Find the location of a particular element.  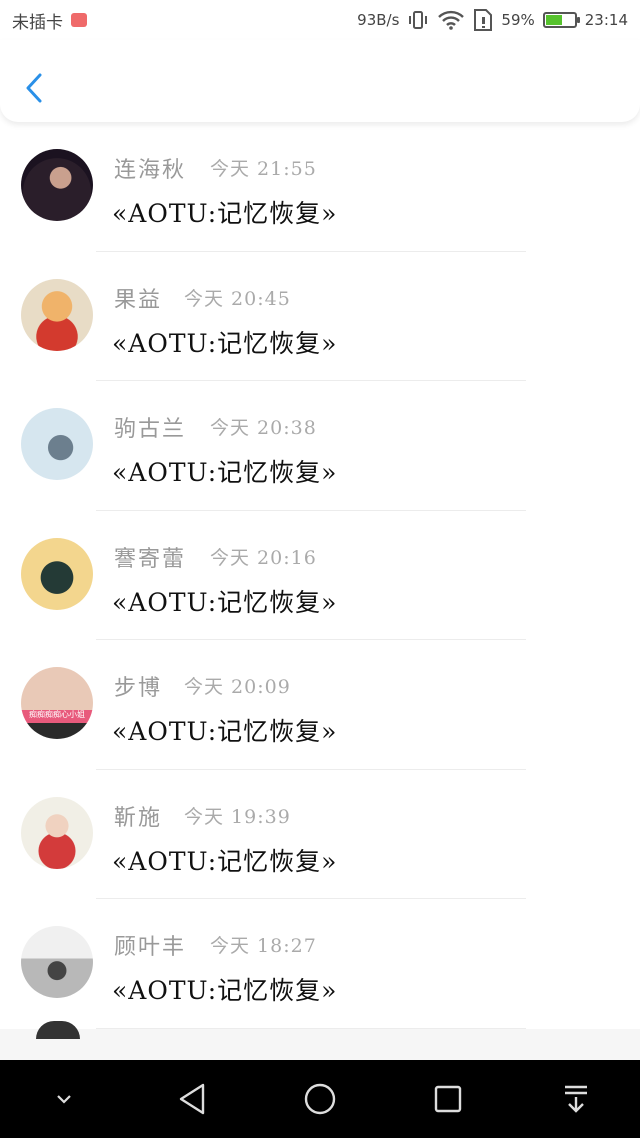

carrier-text: 未插卡 is located at coordinates (37, 22).